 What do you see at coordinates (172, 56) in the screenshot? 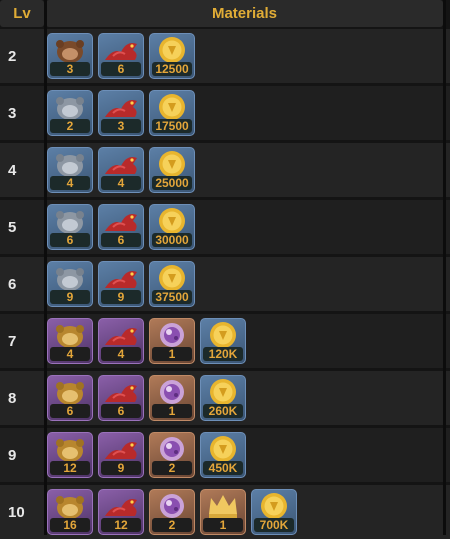
I see `material-slot: 12500` at bounding box center [172, 56].